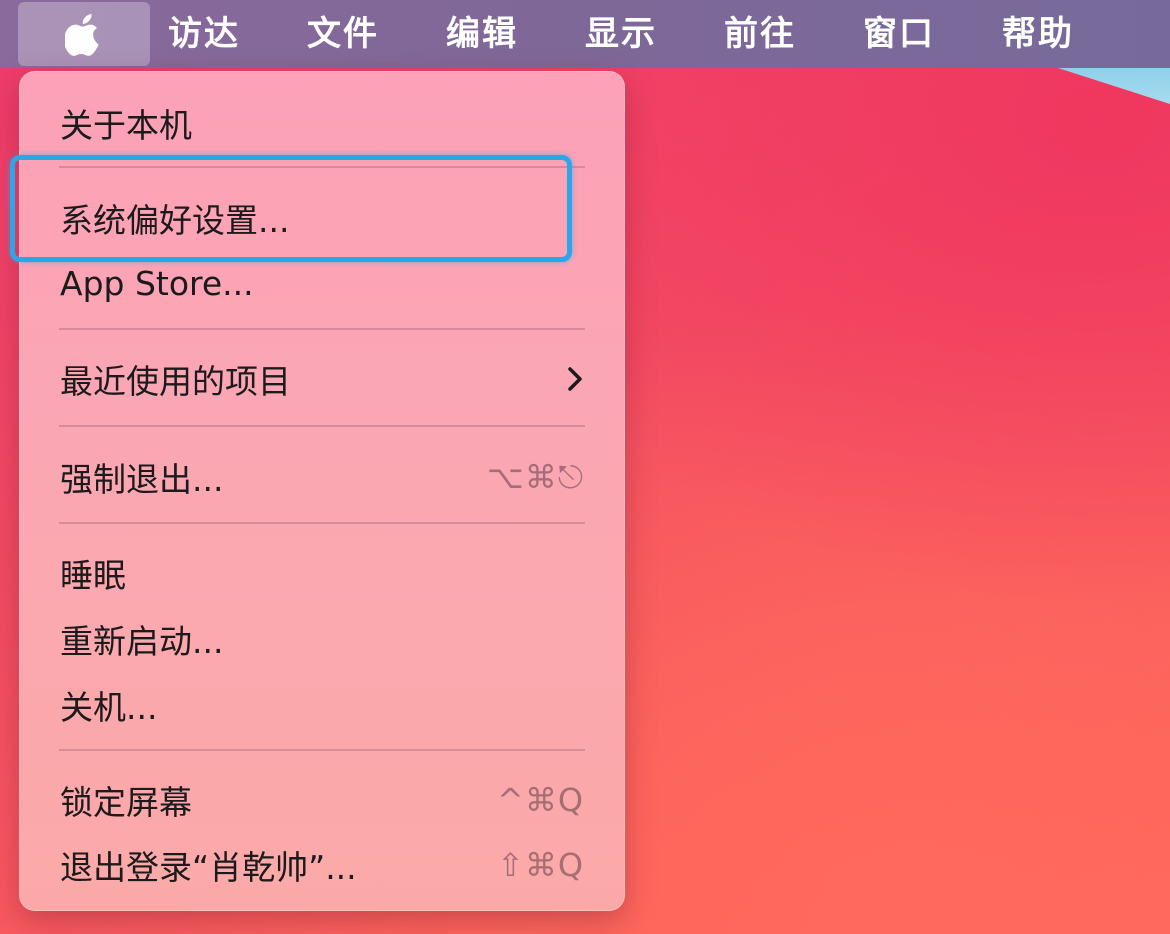 The image size is (1170, 934). What do you see at coordinates (175, 381) in the screenshot?
I see `menu-item-label: 最近使用的项目` at bounding box center [175, 381].